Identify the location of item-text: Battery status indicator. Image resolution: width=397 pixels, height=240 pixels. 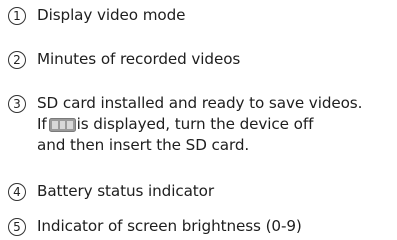
(125, 191).